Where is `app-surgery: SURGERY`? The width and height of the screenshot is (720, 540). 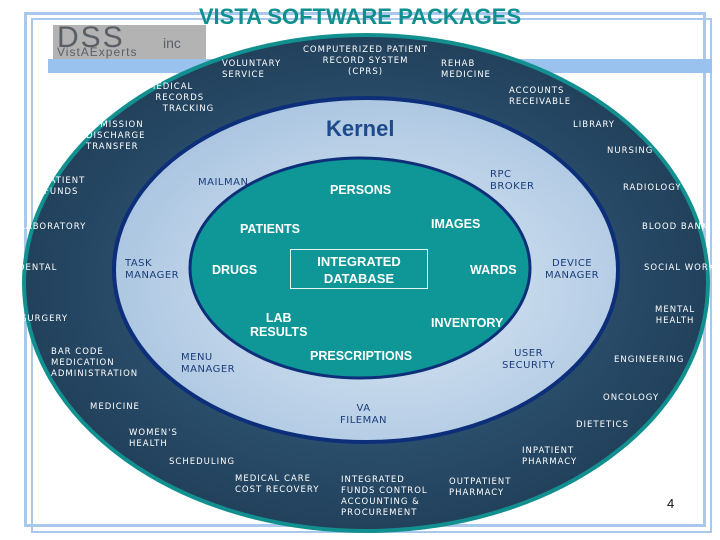
app-surgery: SURGERY is located at coordinates (45, 319).